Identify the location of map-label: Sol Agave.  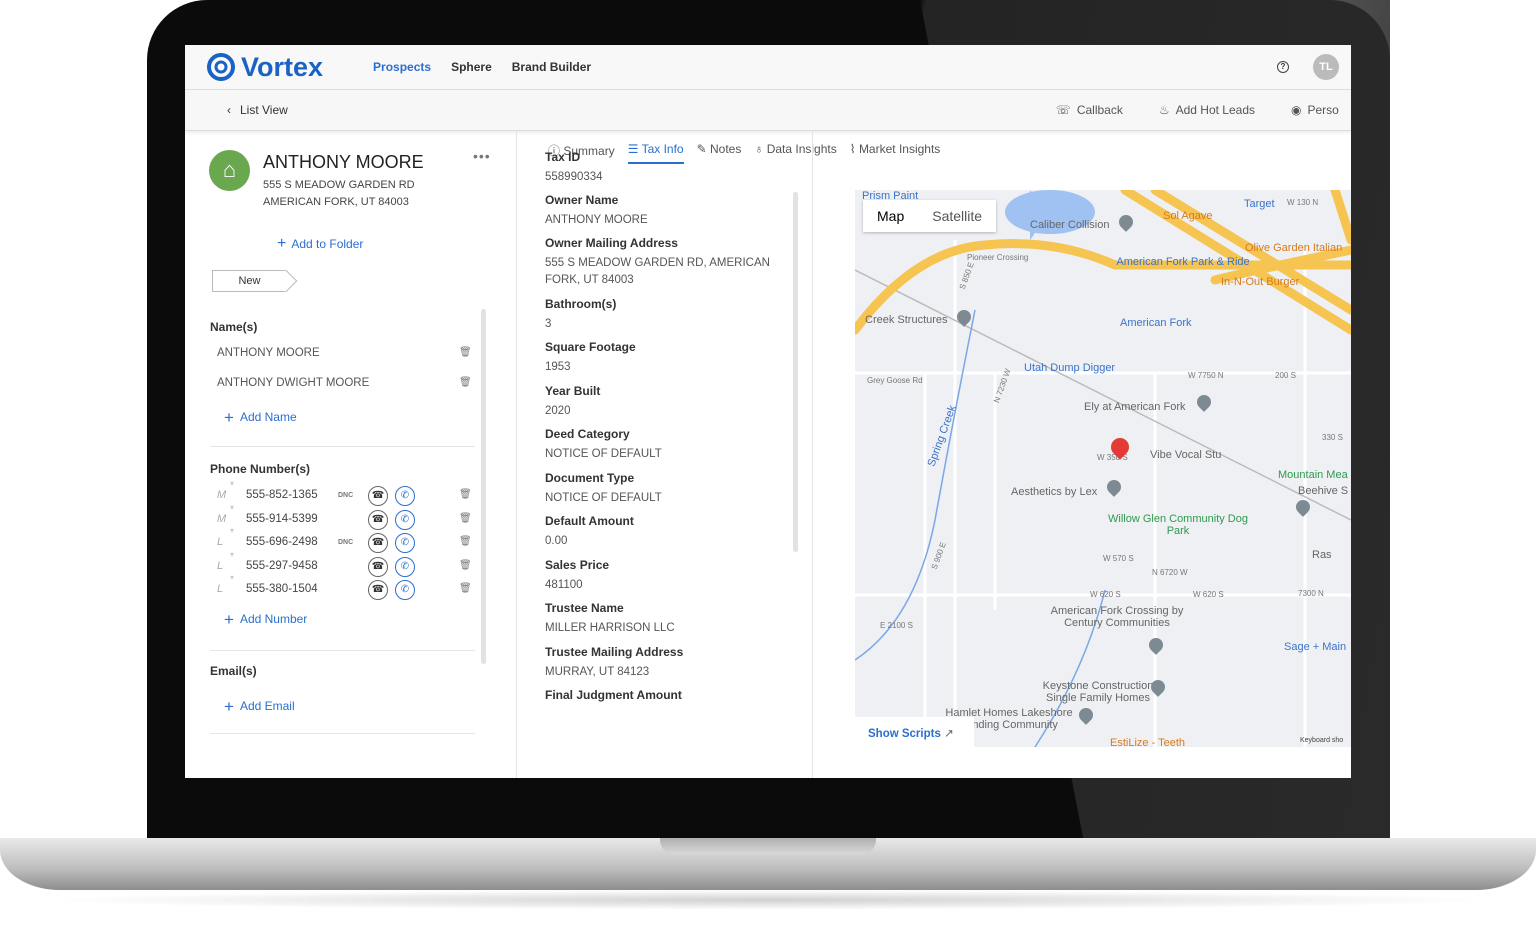
(1188, 216).